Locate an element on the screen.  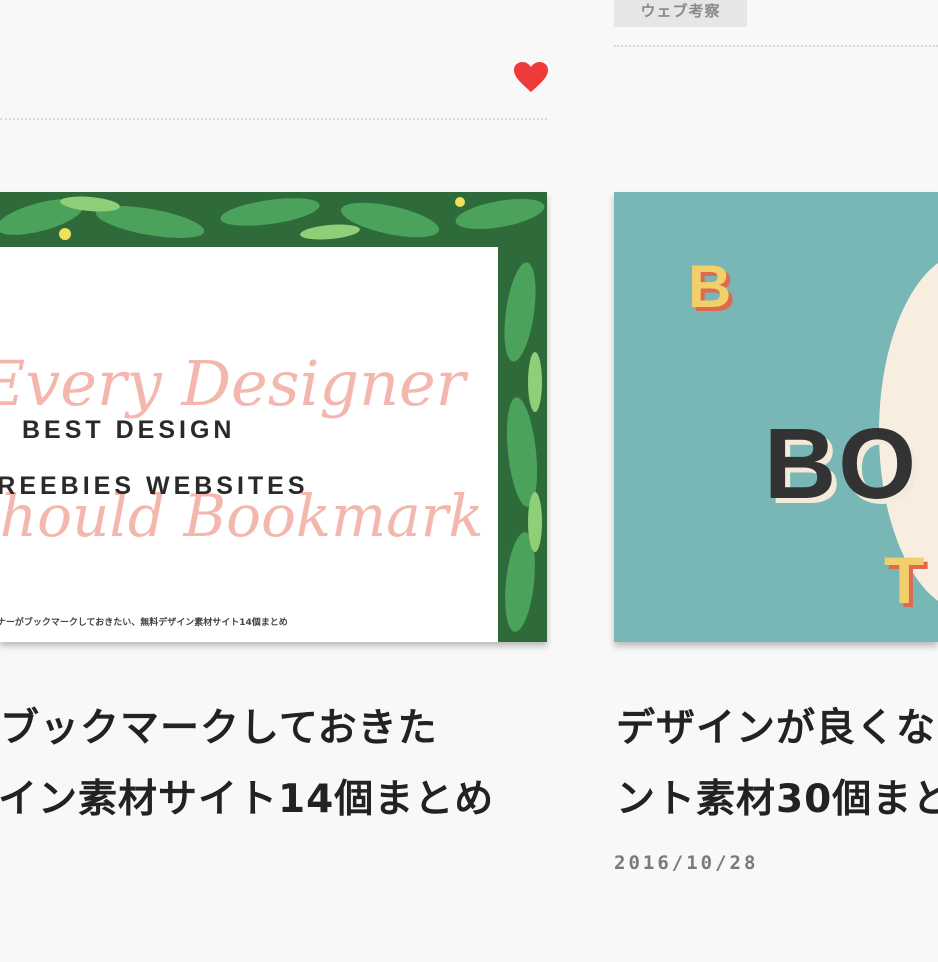
article-title-line-2: イン素材サイト14個まとめ is located at coordinates (247, 796).